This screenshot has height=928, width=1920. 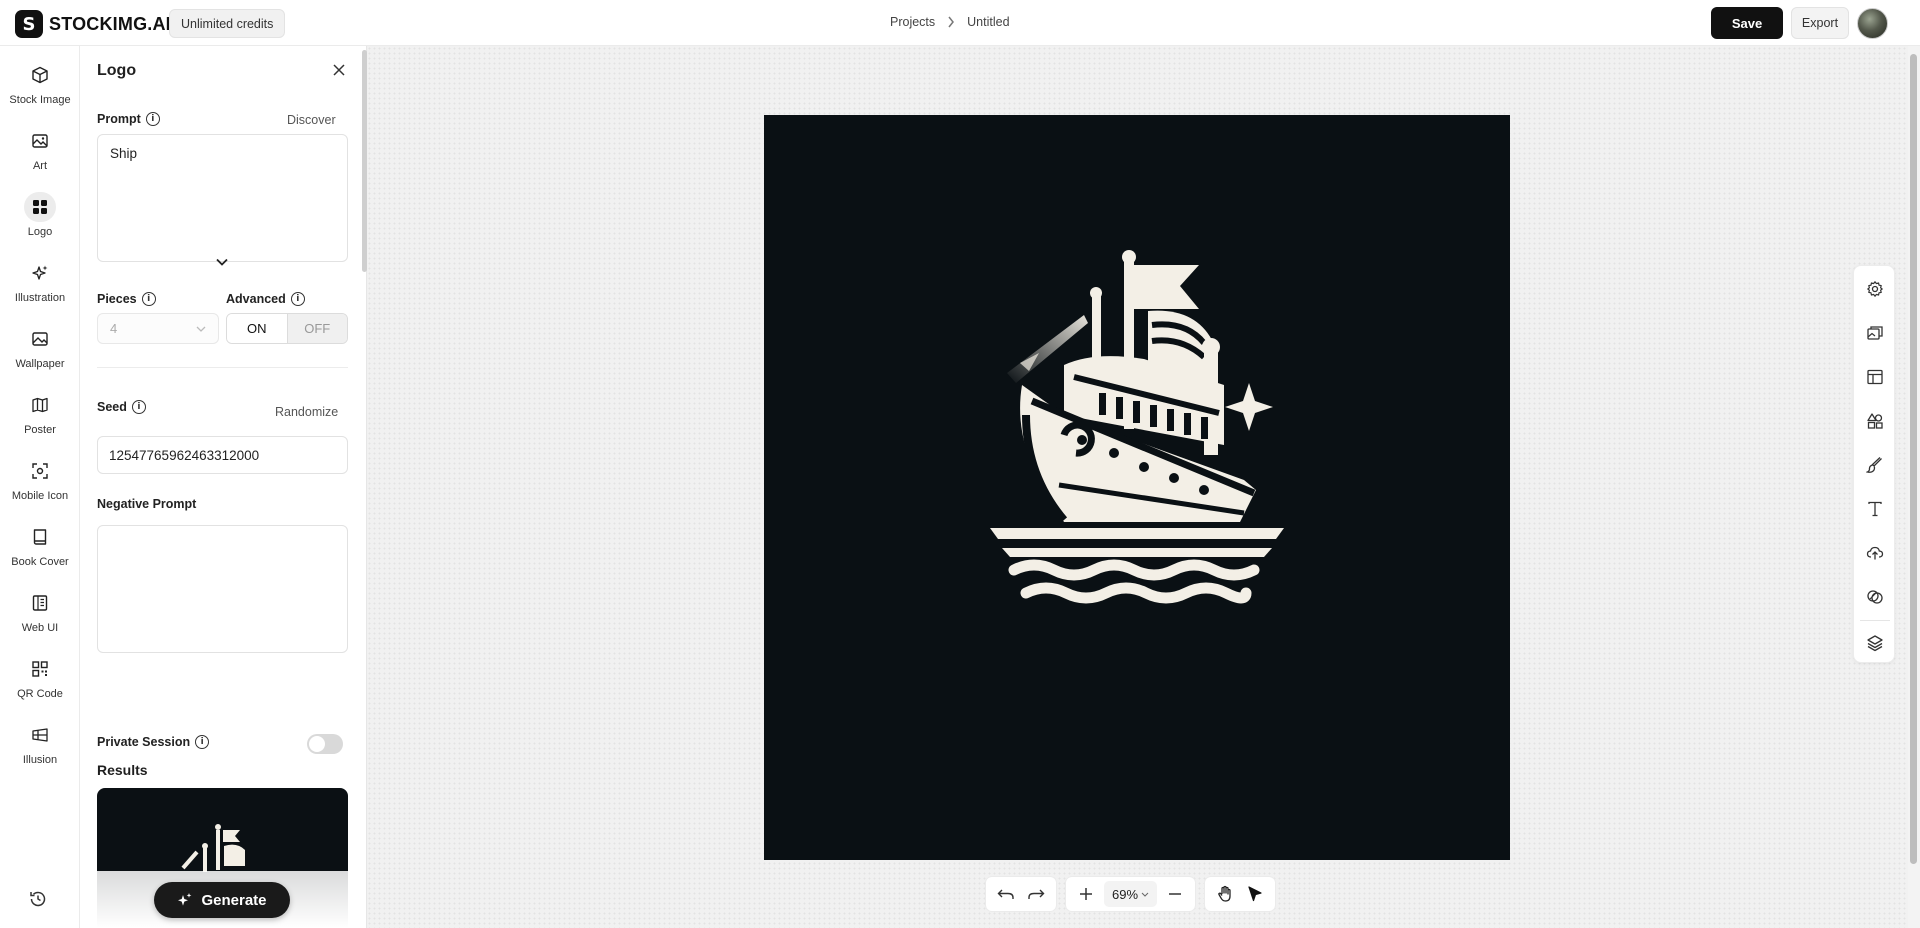 I want to click on discover-link: Discover, so click(x=311, y=120).